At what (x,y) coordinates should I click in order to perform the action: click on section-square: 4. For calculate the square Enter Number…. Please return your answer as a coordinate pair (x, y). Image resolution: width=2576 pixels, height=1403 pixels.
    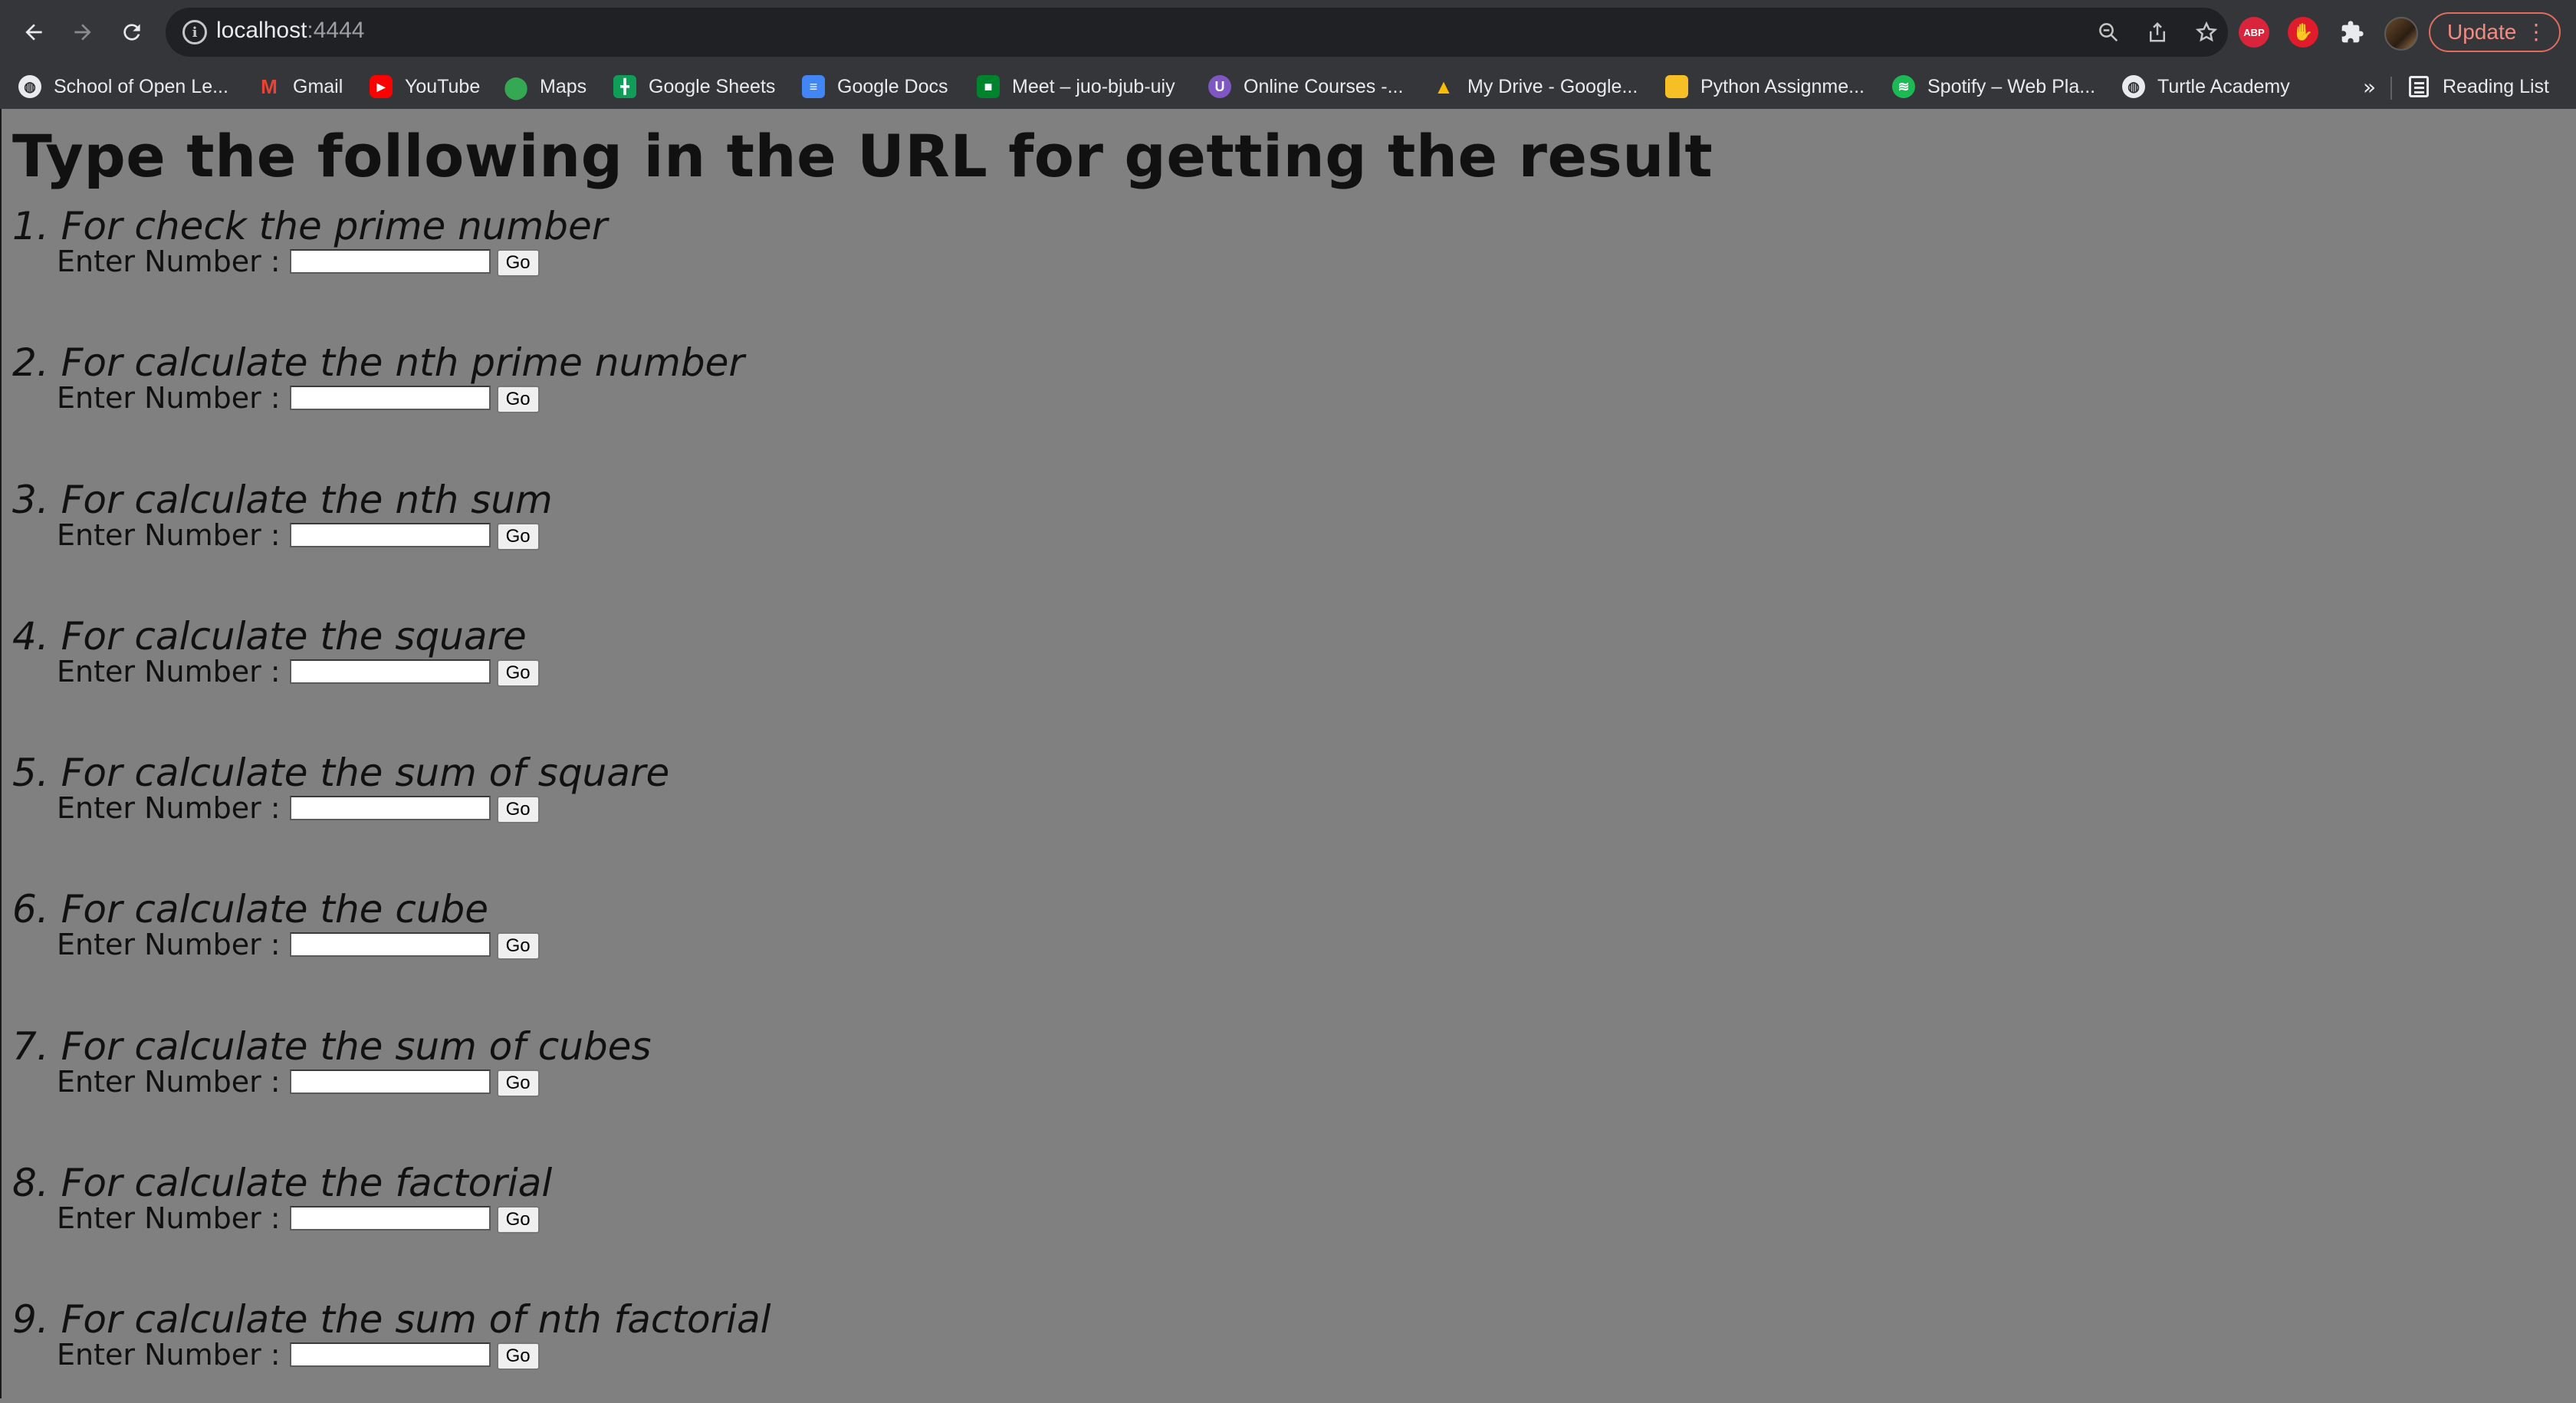
    Looking at the image, I should click on (472, 666).